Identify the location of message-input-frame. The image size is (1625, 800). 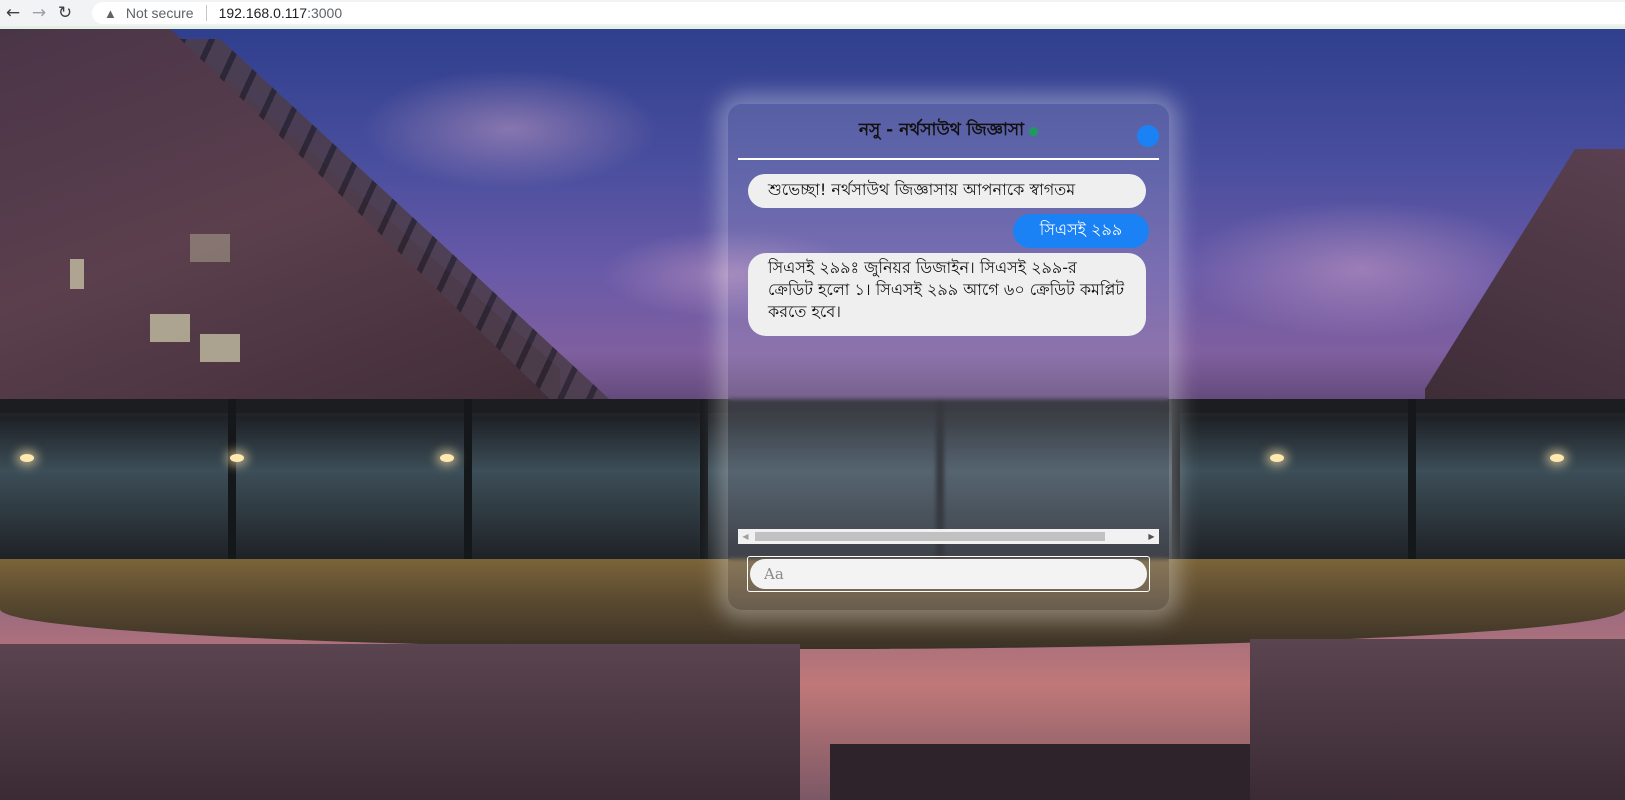
(948, 574).